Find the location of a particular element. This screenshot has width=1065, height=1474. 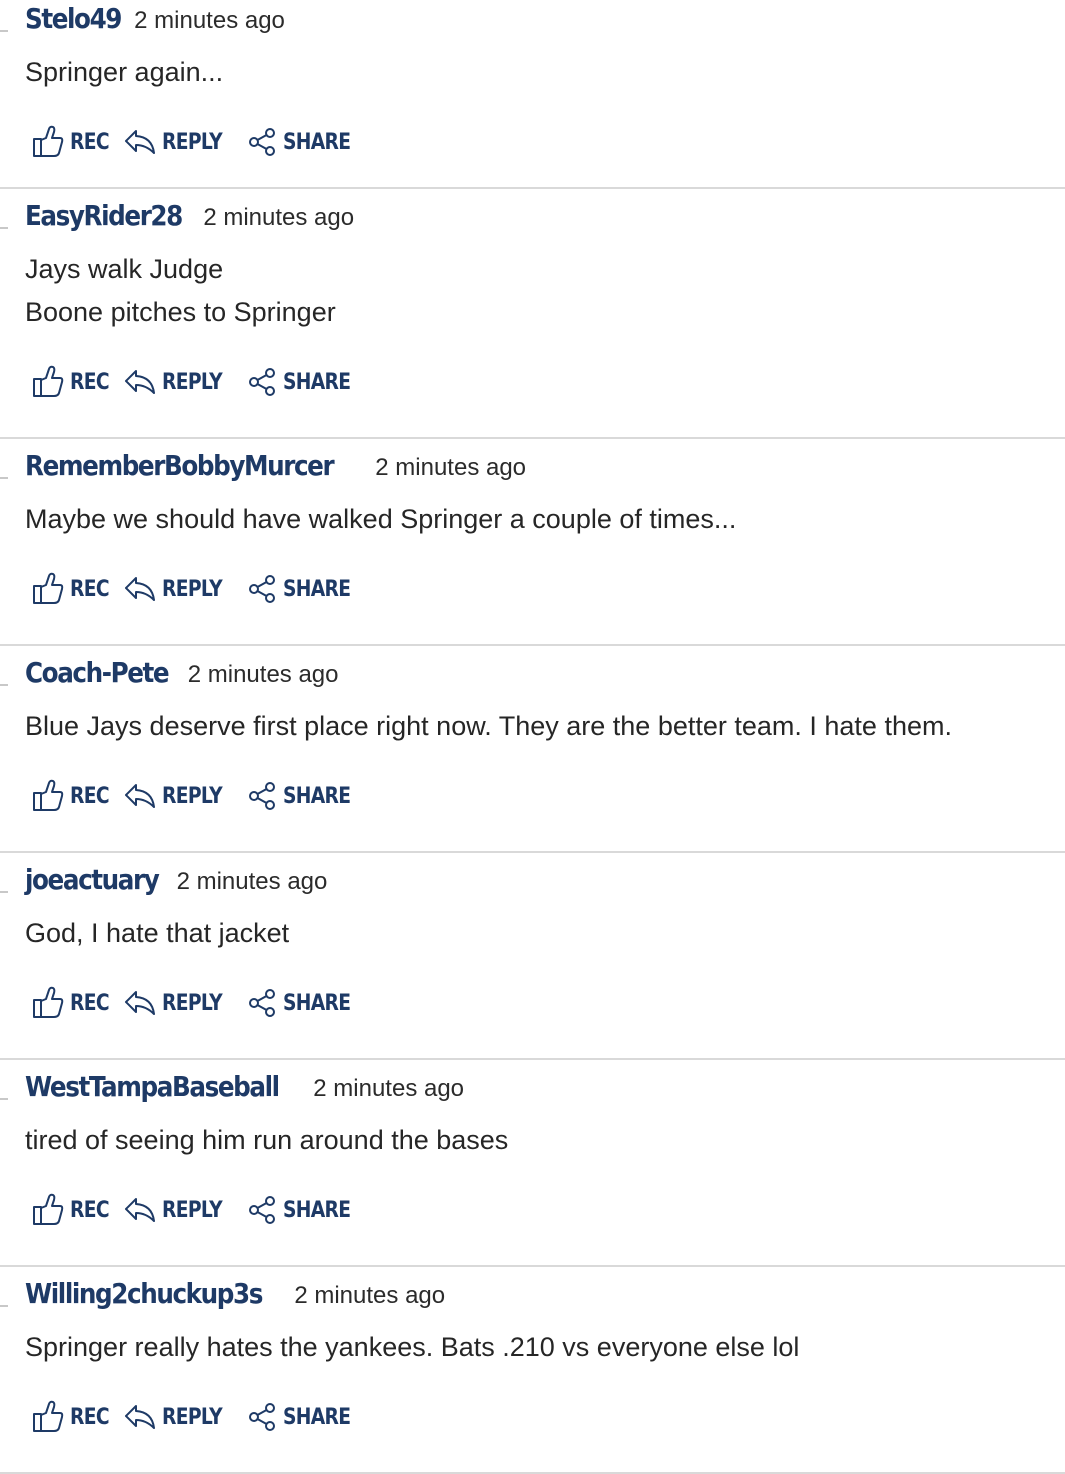

comment-meta: RememberBobbyMurcer 2 minutes ago is located at coordinates (275, 465).